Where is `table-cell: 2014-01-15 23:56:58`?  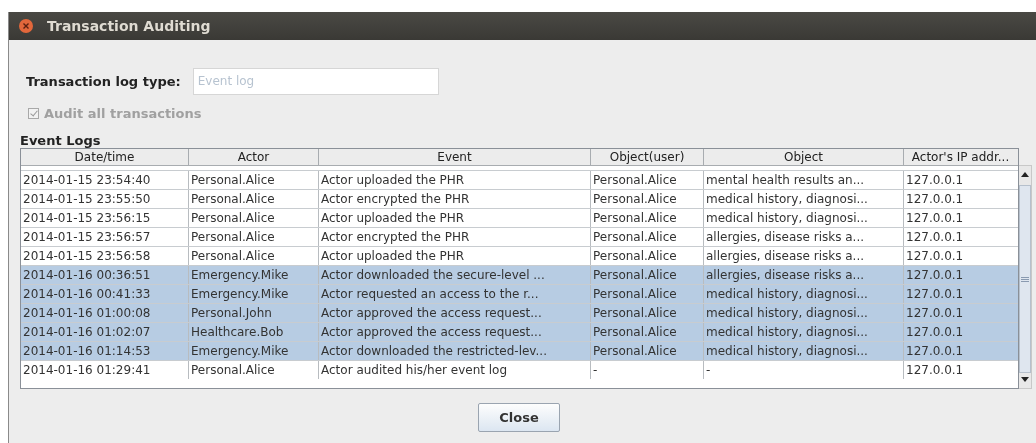
table-cell: 2014-01-15 23:56:58 is located at coordinates (105, 256).